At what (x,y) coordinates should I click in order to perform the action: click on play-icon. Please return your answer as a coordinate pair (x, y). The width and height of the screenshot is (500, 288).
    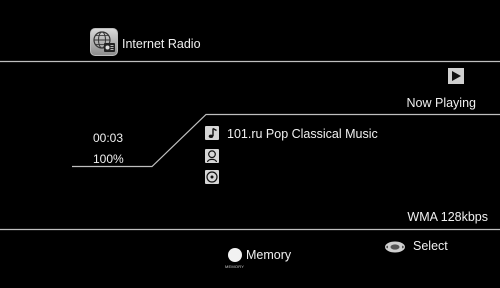
    Looking at the image, I should click on (456, 76).